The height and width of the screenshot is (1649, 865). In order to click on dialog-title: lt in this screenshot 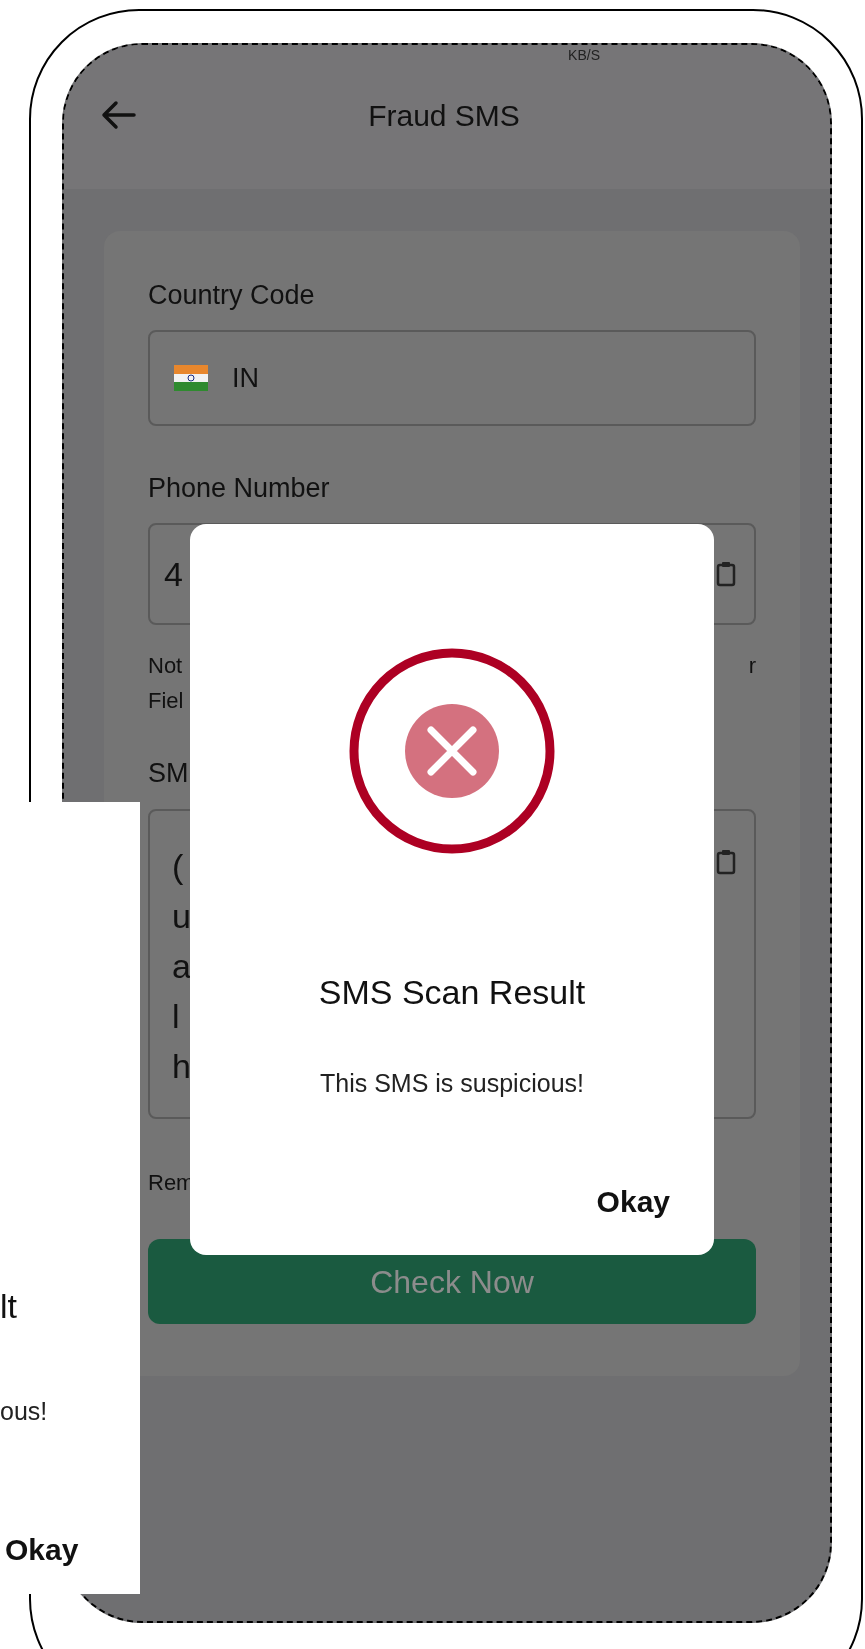, I will do `click(8, 1306)`.